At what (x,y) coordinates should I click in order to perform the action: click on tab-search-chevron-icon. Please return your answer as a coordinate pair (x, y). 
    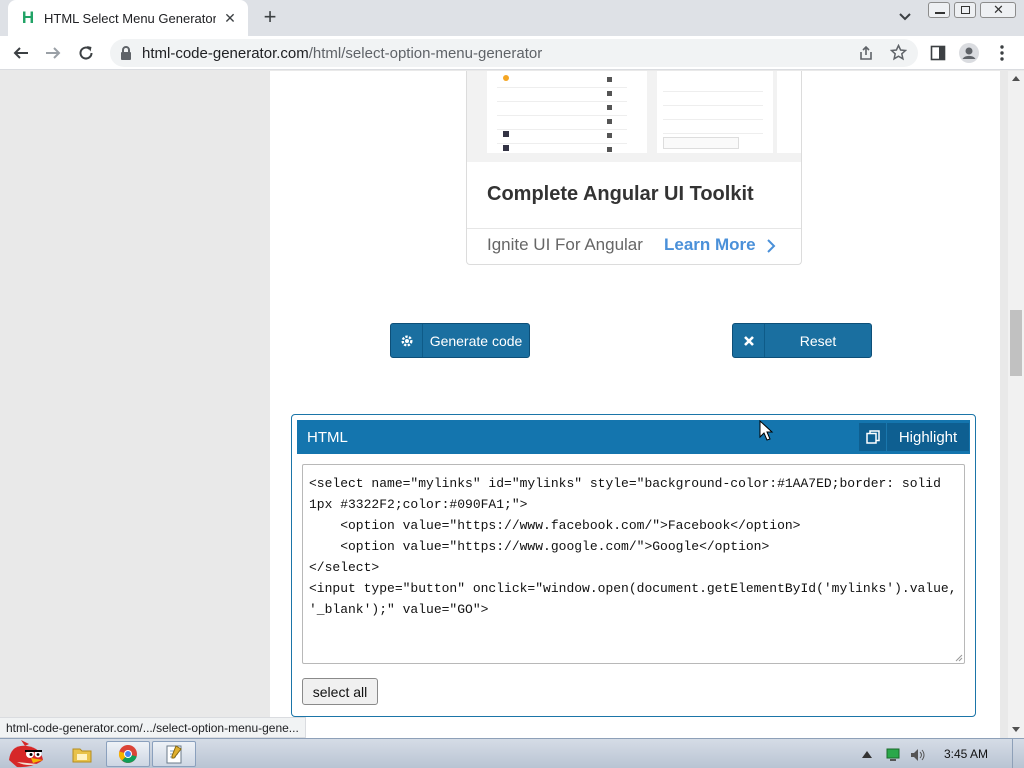
    Looking at the image, I should click on (905, 17).